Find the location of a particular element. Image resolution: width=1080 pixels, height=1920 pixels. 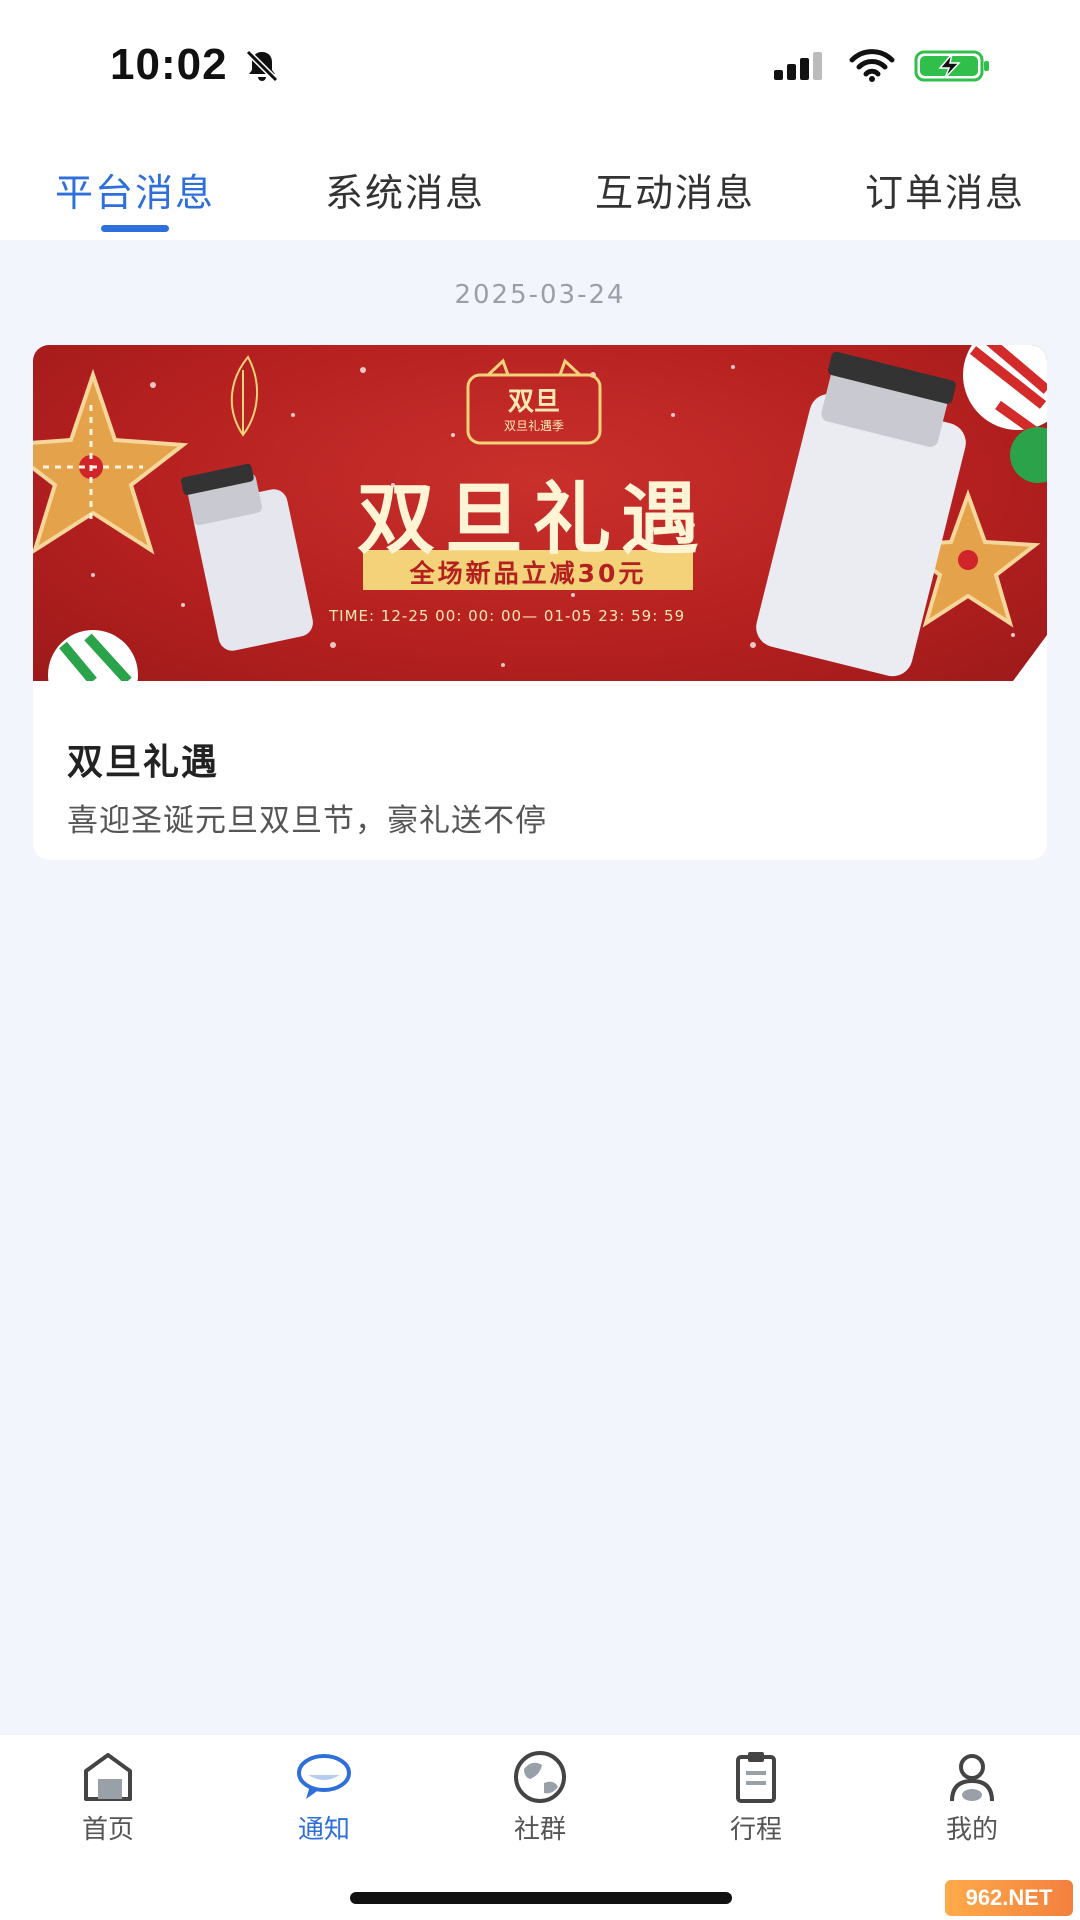

banner-headline: 双旦礼遇 is located at coordinates (532, 520).